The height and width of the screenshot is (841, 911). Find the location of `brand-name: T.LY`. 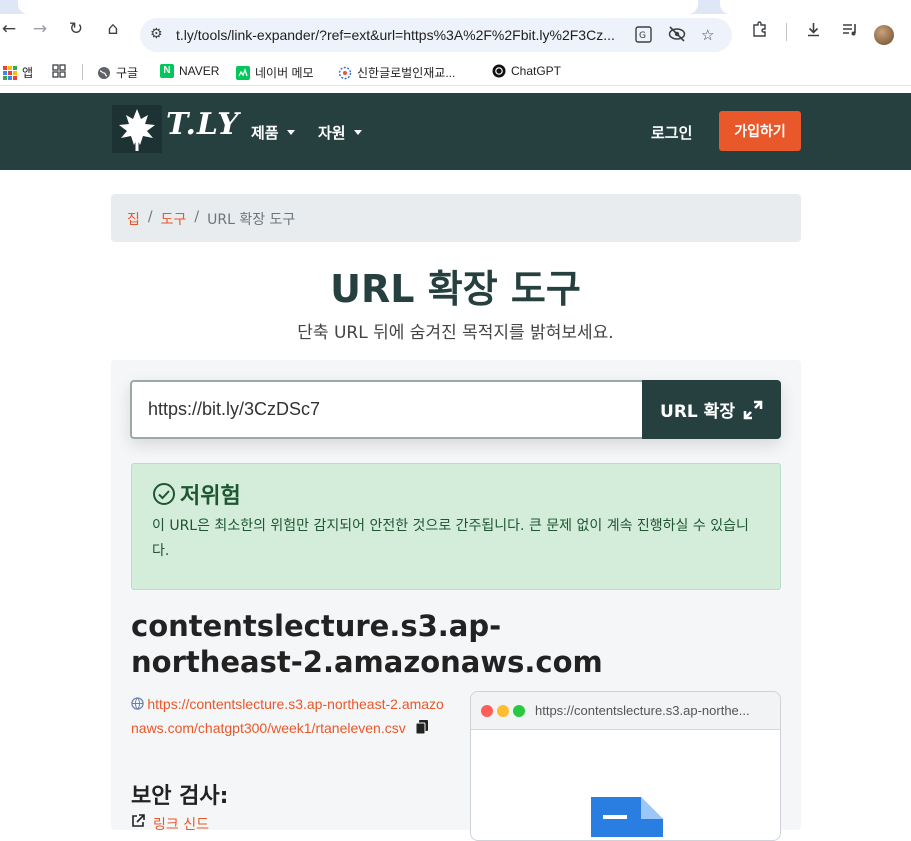

brand-name: T.LY is located at coordinates (203, 124).